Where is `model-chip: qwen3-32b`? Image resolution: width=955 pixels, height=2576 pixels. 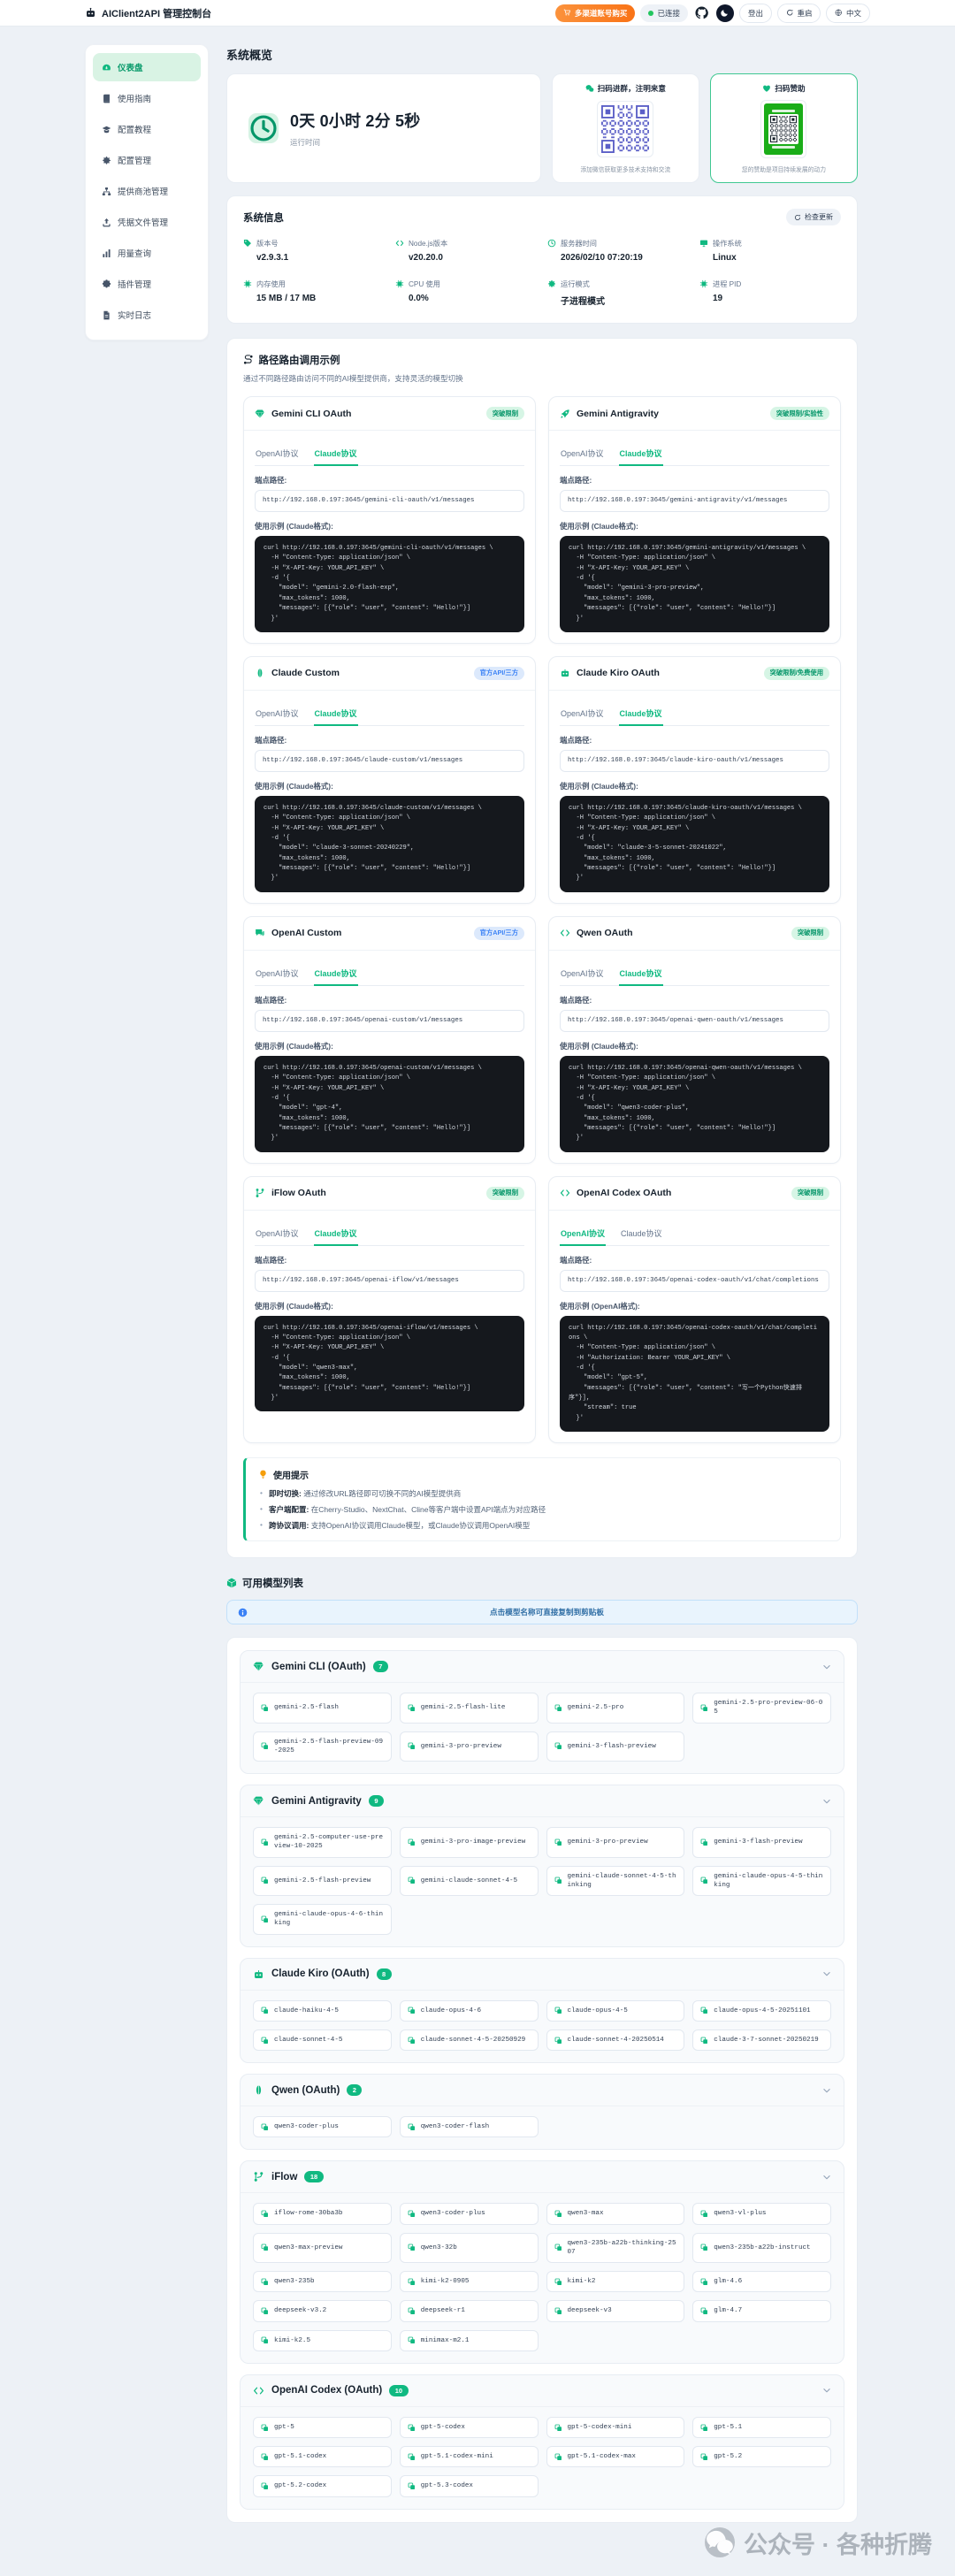
model-chip: qwen3-32b is located at coordinates (469, 2248).